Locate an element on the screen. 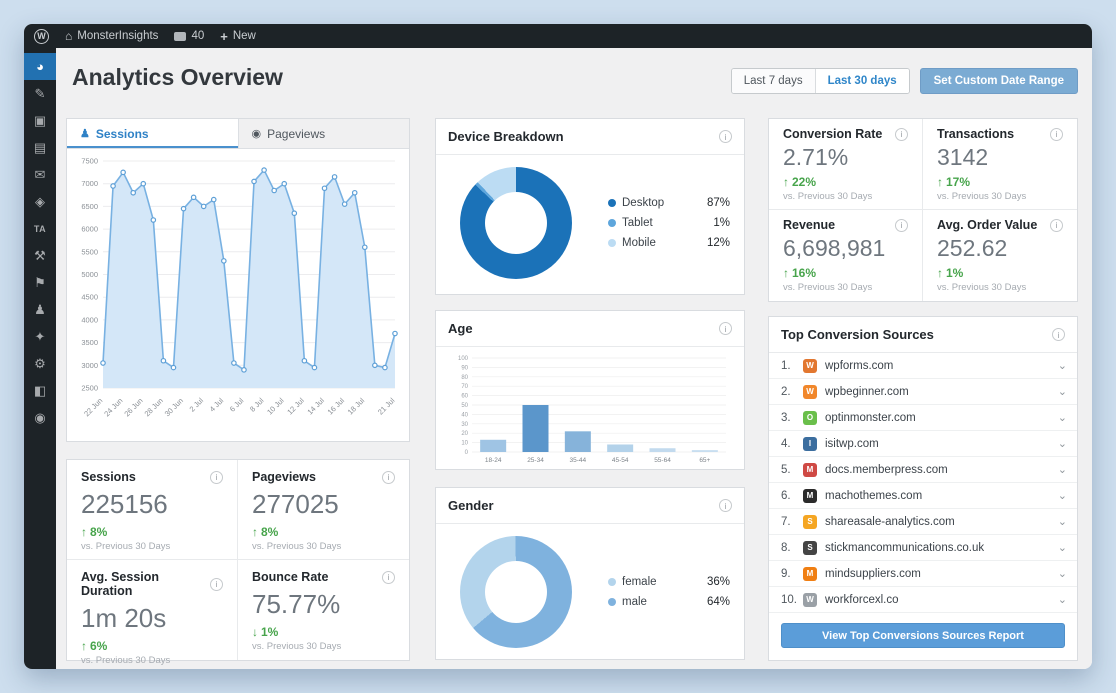 This screenshot has width=1116, height=693. svg-text: 5500 is located at coordinates (89, 251).